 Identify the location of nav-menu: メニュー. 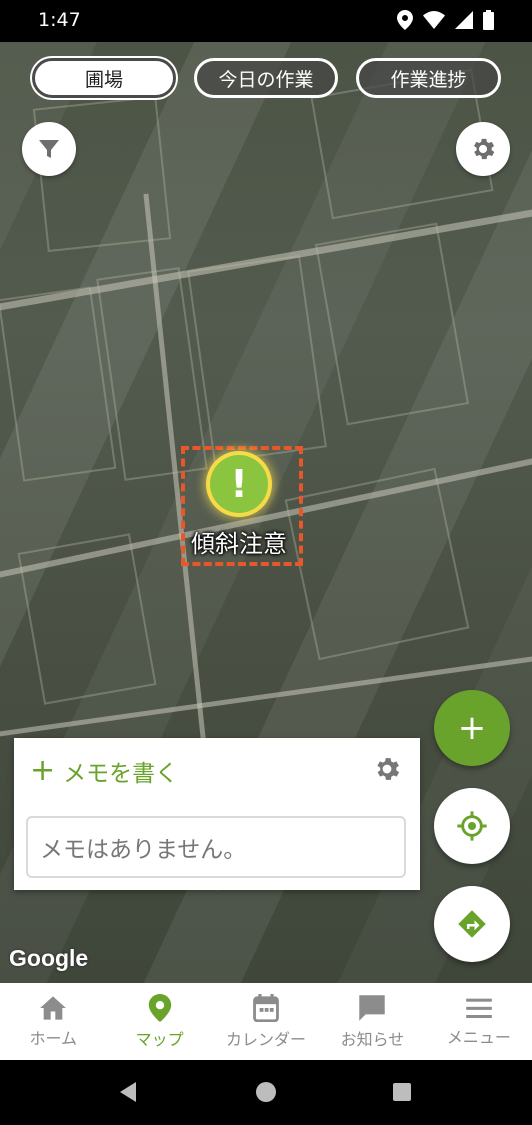
(479, 1021).